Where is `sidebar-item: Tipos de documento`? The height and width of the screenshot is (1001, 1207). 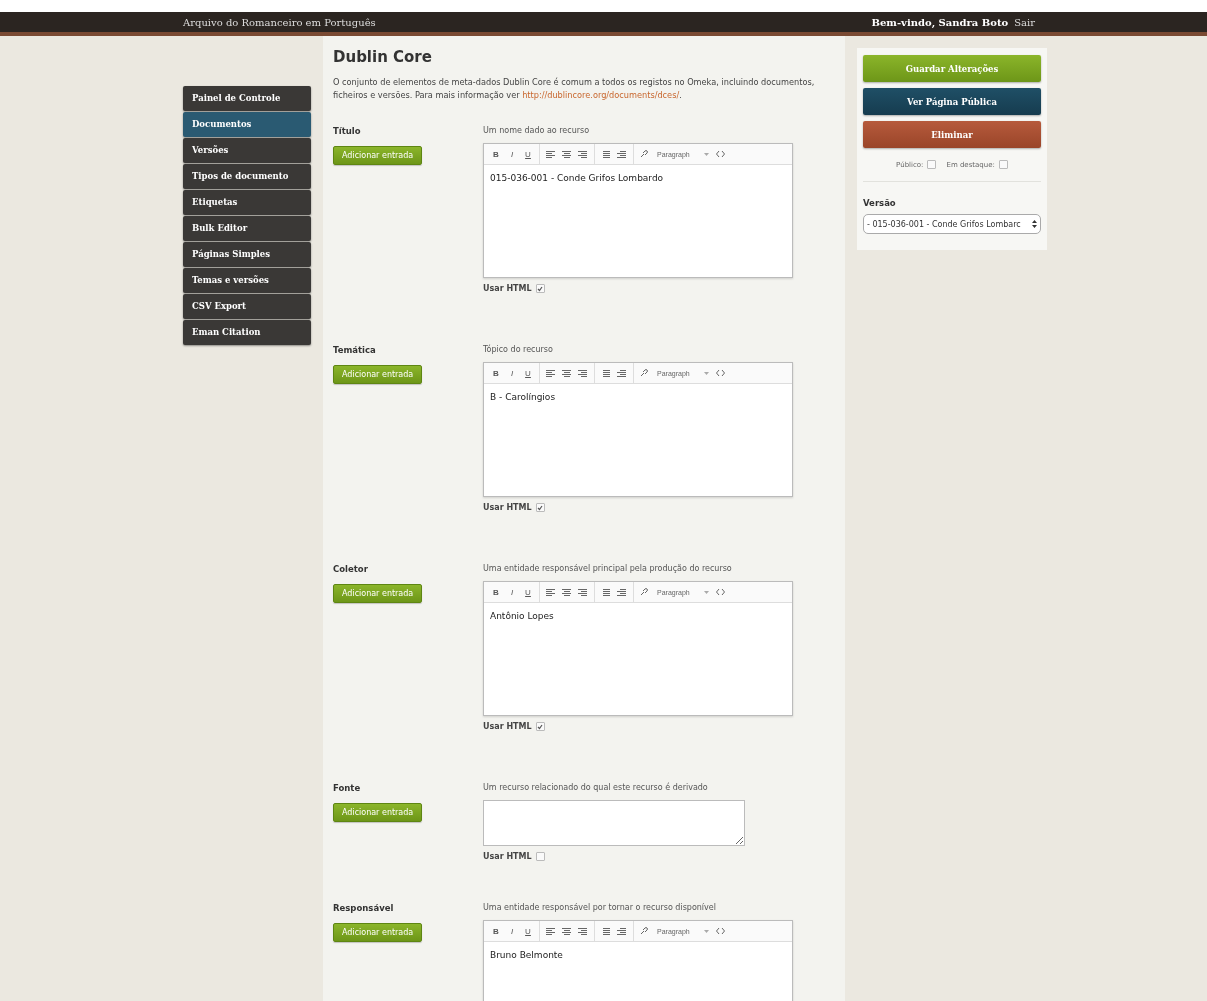 sidebar-item: Tipos de documento is located at coordinates (247, 176).